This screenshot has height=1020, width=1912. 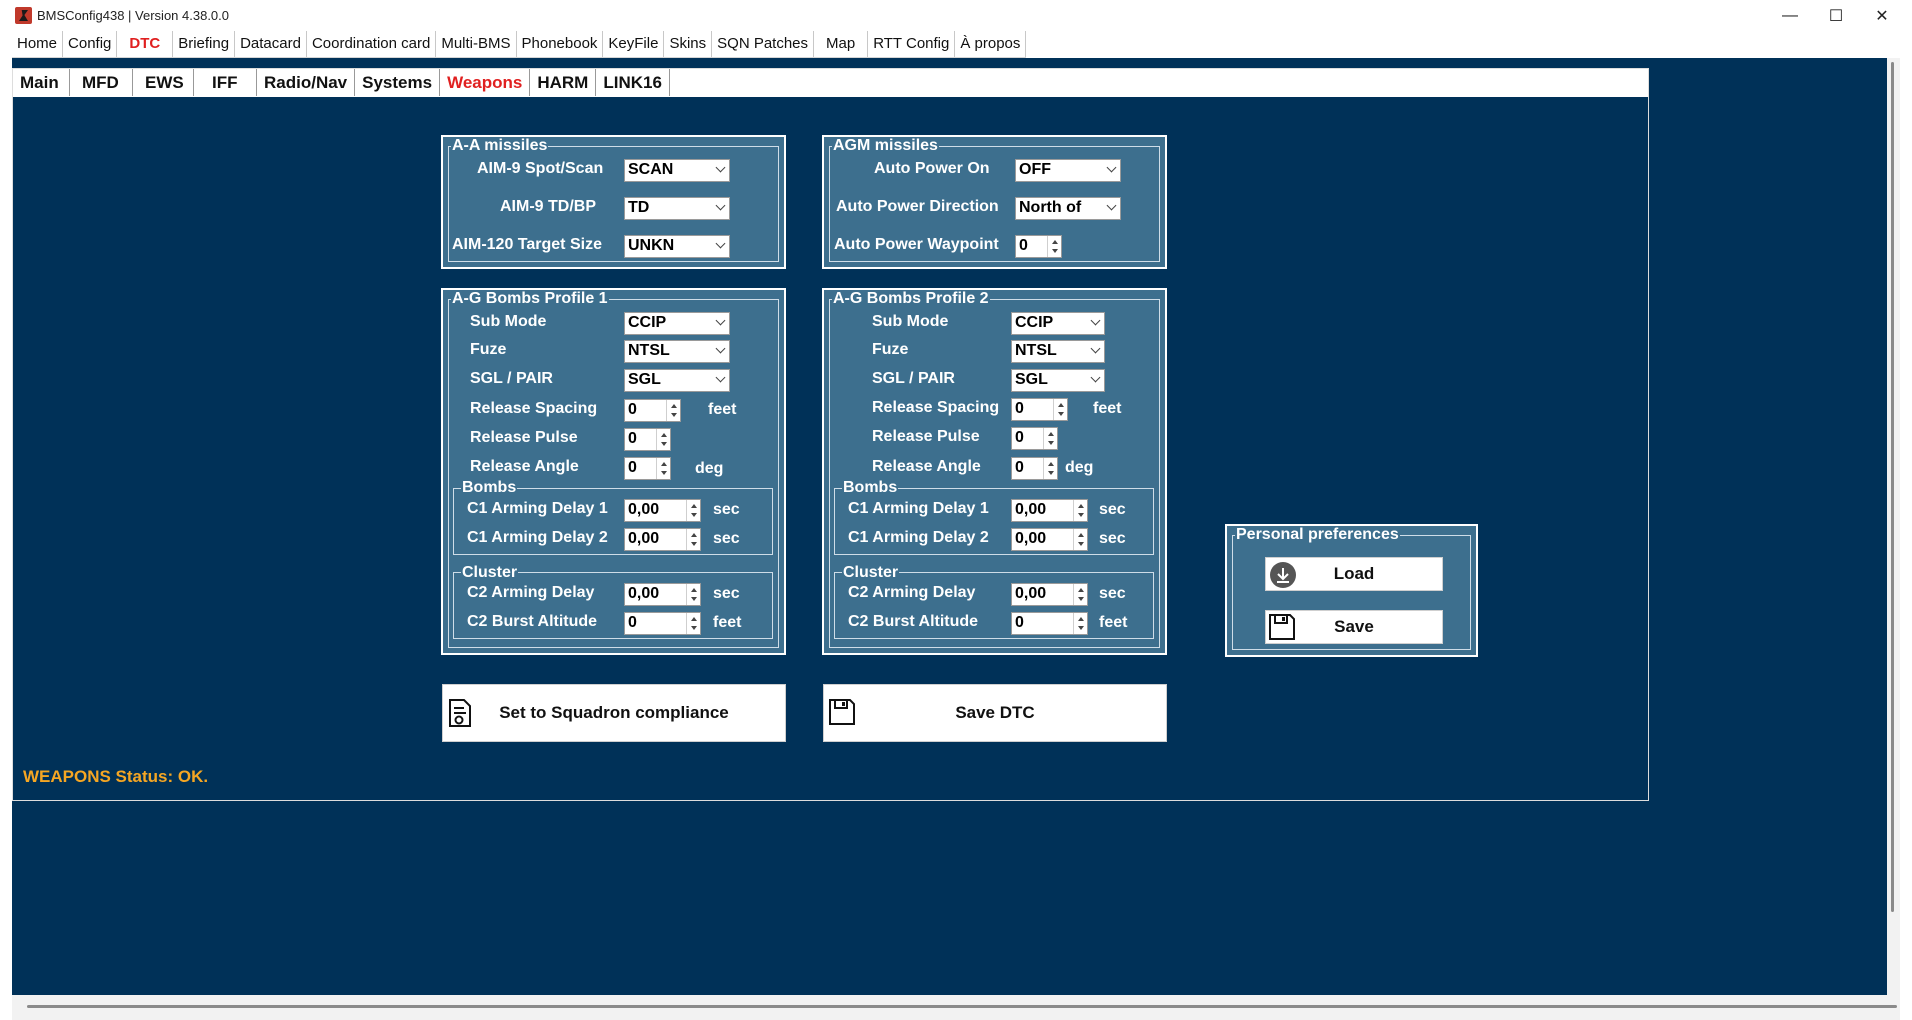 I want to click on p1-bombs-legend: Bombs, so click(x=489, y=488).